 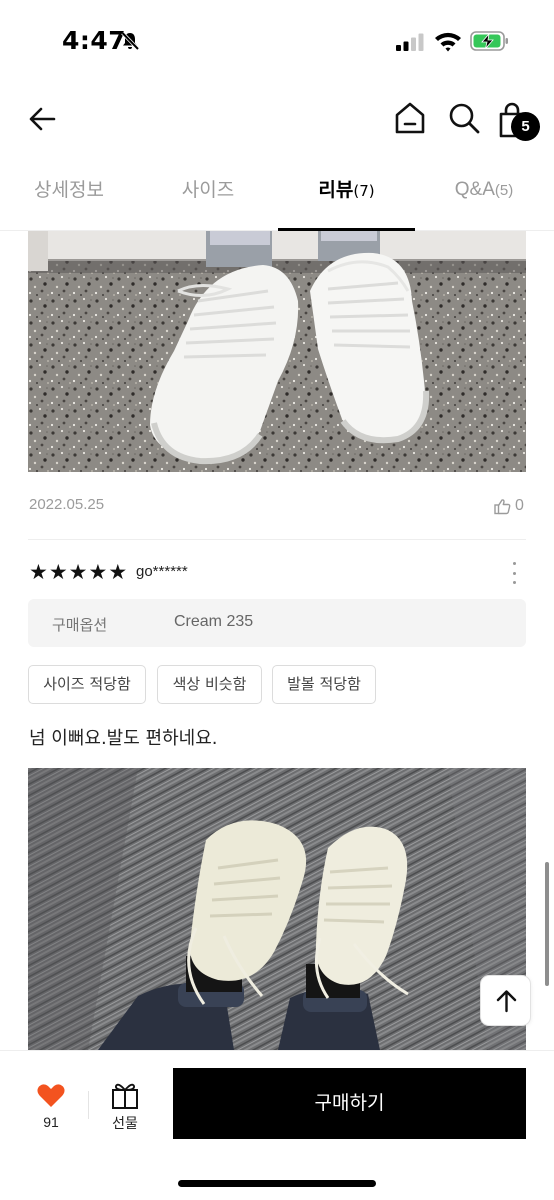 I want to click on star-rating: ★ ★ ★ ★ ★, so click(x=78, y=572).